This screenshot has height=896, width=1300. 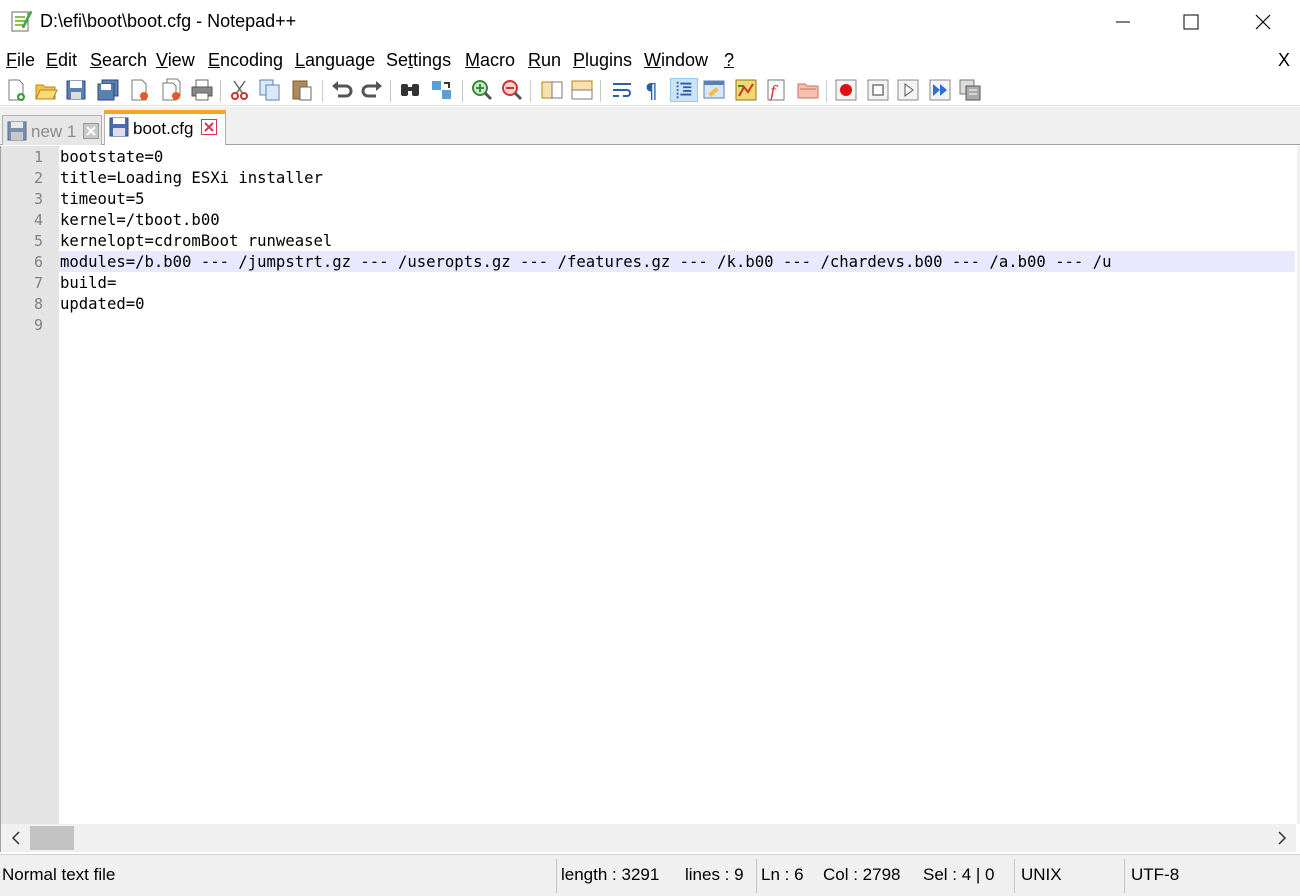 I want to click on editor-line: 5 kernelopt=cdromBoot runweasel, so click(x=649, y=240).